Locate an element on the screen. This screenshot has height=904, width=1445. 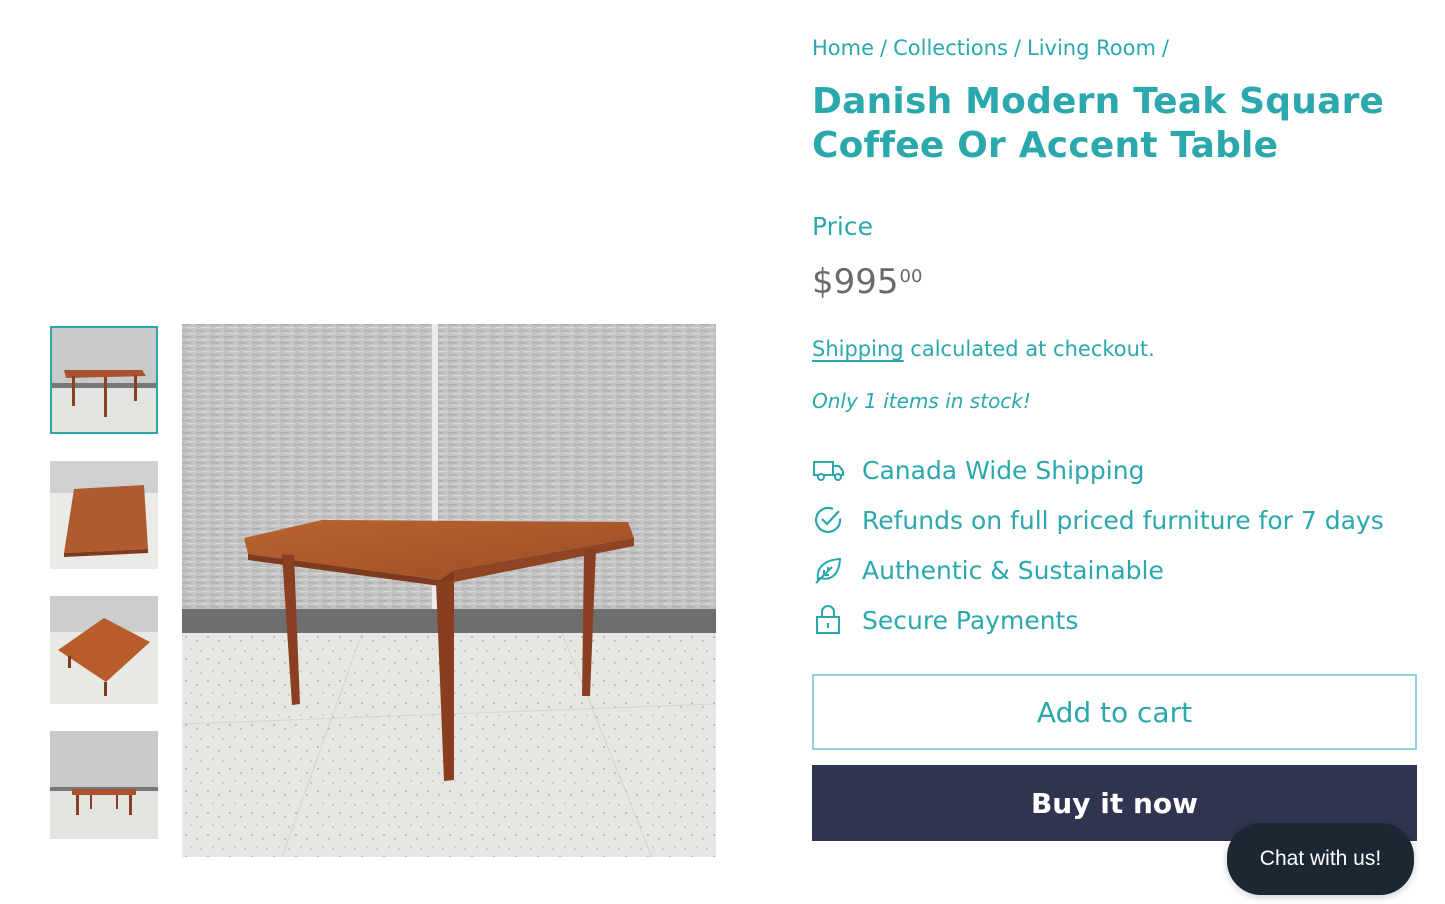
lock-icon is located at coordinates (830, 620).